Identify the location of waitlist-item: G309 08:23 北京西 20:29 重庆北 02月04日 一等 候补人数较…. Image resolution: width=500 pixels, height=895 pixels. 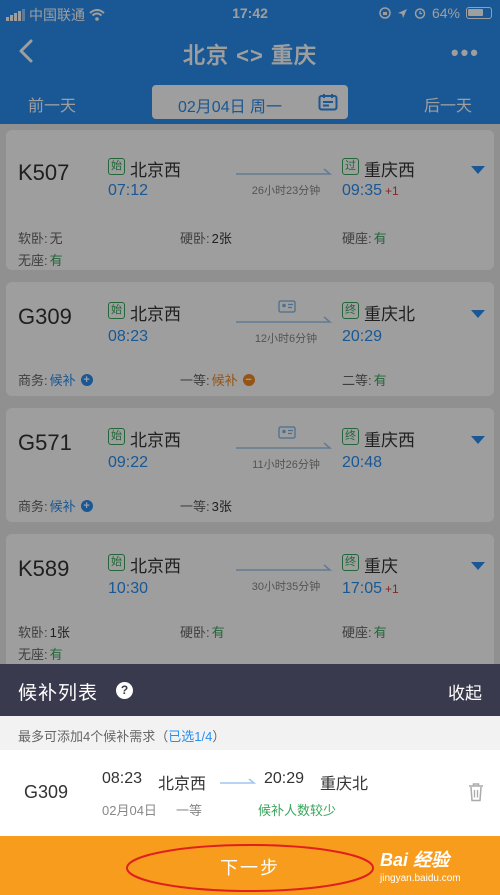
(250, 793).